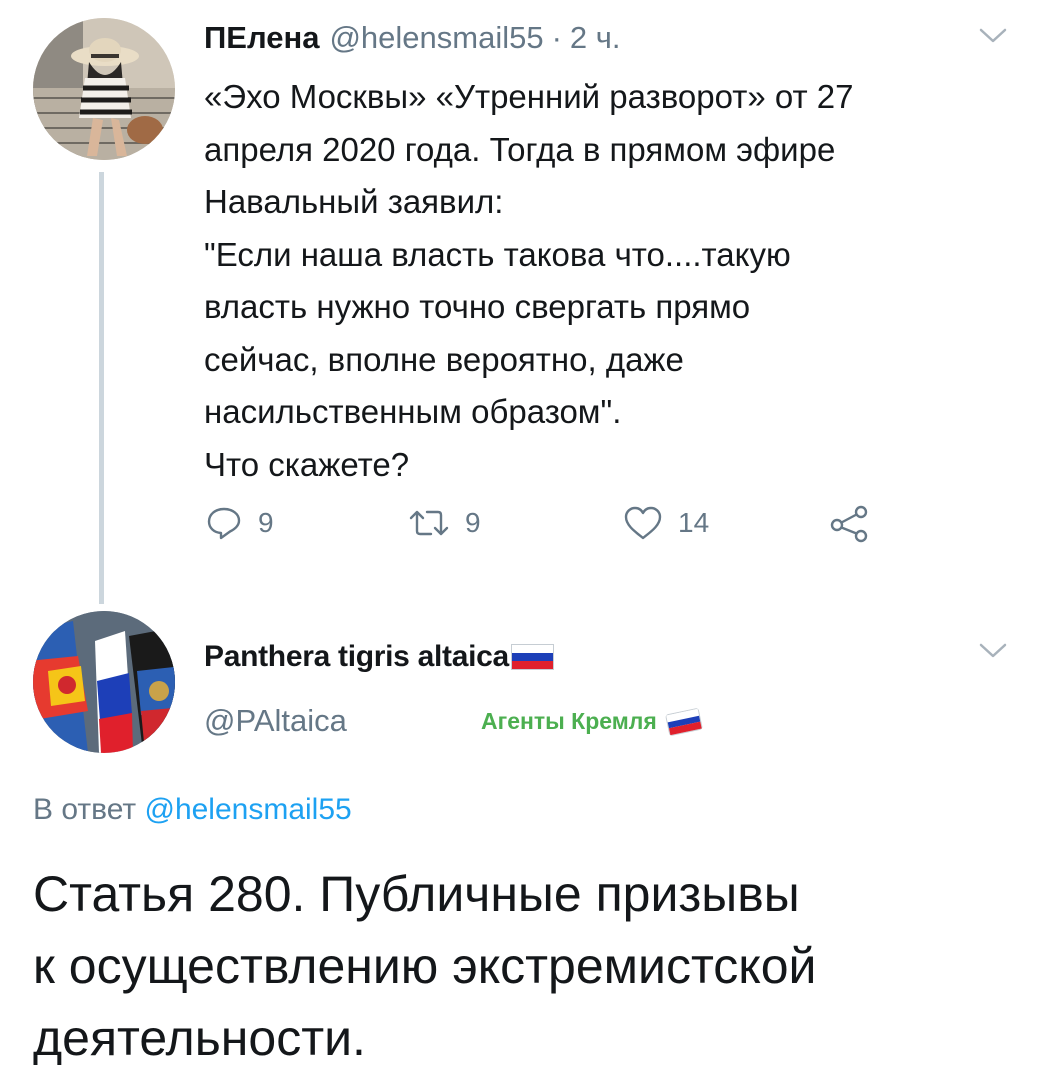 This screenshot has width=1037, height=1080. What do you see at coordinates (444, 359) in the screenshot?
I see `tweet-text-line: сейчас, вполне вероятно, даже` at bounding box center [444, 359].